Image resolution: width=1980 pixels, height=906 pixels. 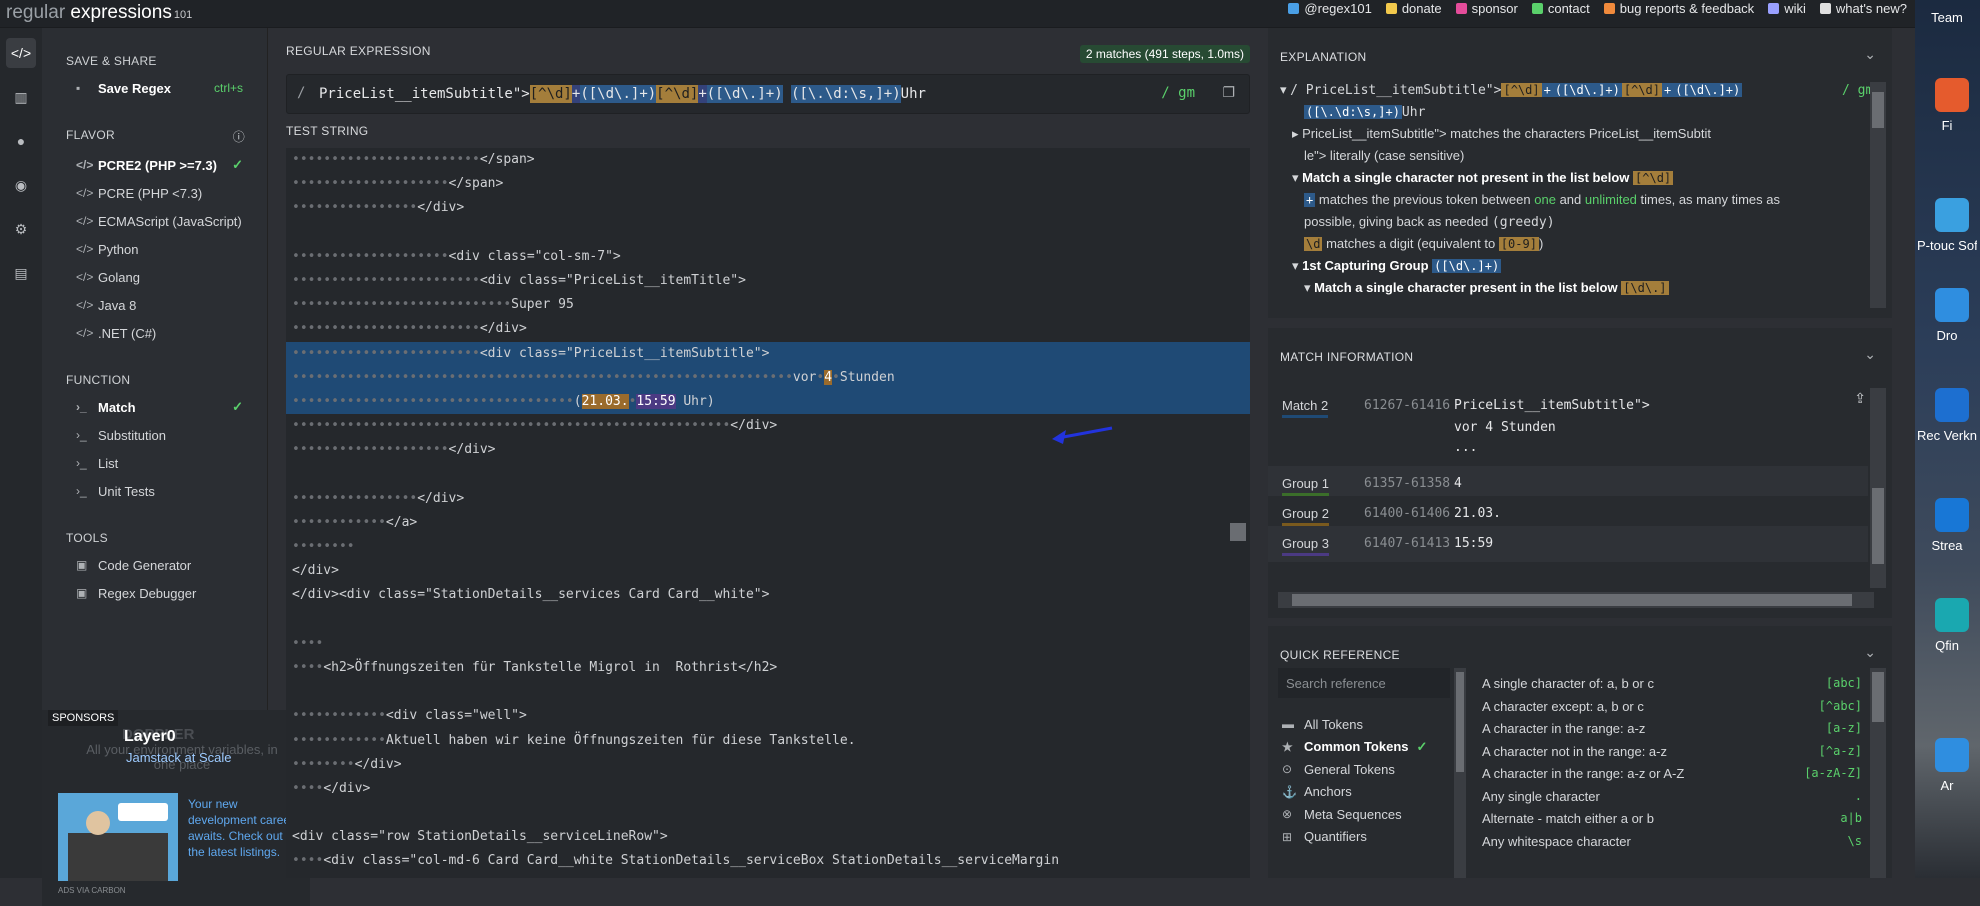 What do you see at coordinates (154, 407) in the screenshot?
I see `sidebar-functions-item-0: ›_ Match ✓` at bounding box center [154, 407].